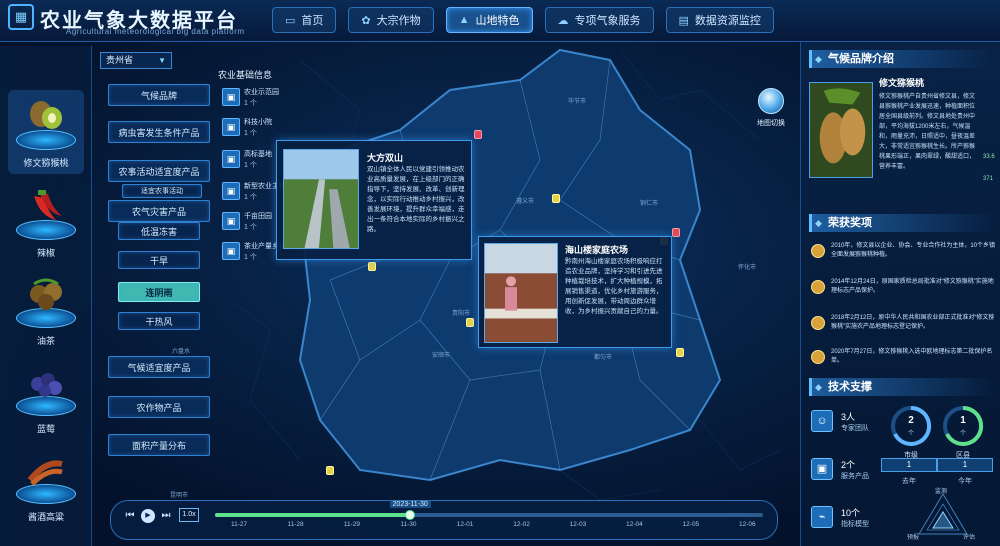  I want to click on crop-item-kiwi: 修文猕猴桃, so click(46, 132).